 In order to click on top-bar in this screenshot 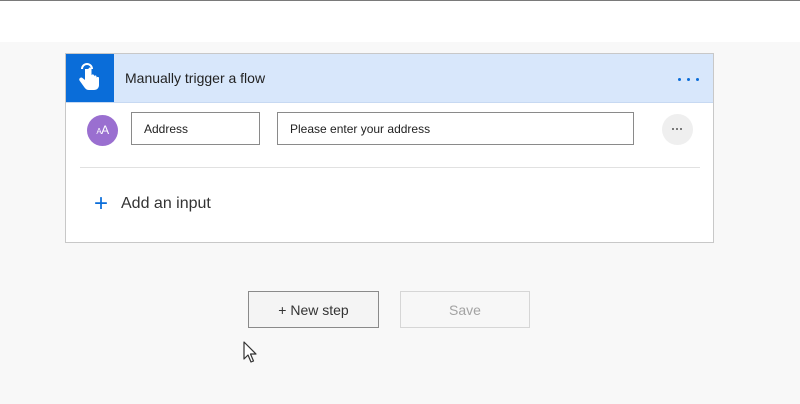, I will do `click(400, 21)`.